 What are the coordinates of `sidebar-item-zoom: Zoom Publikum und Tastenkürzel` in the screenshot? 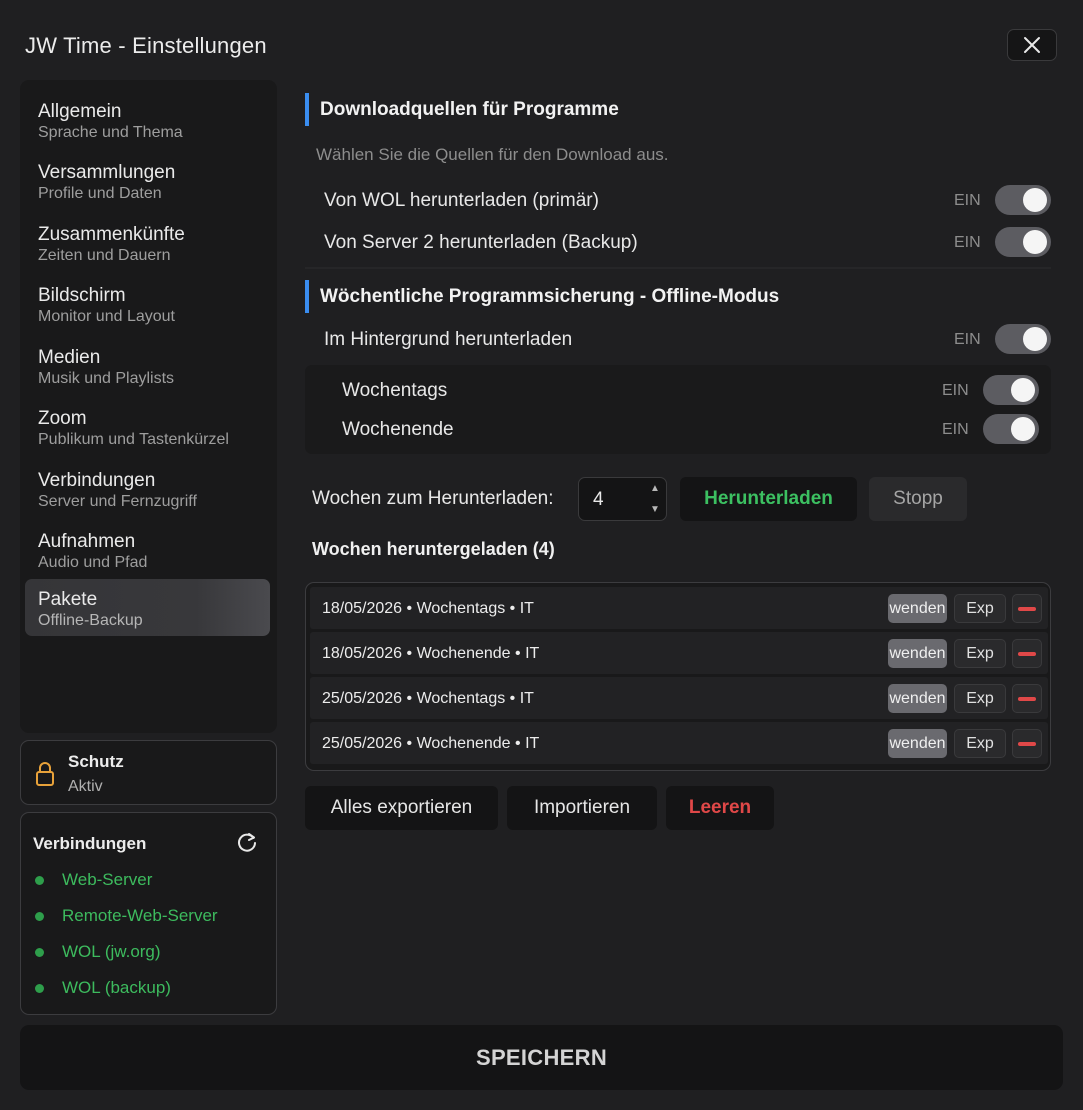 It's located at (147, 427).